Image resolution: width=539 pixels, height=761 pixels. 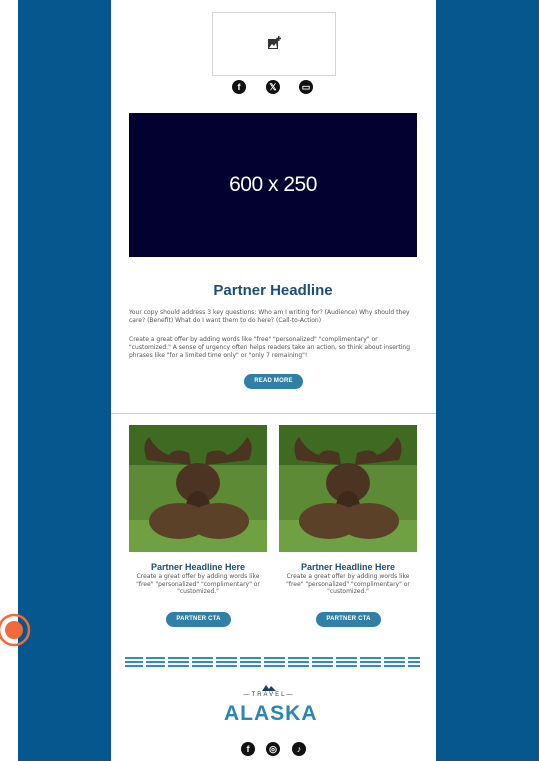 I want to click on banner-placeholder: 600 x 250, so click(x=273, y=185).